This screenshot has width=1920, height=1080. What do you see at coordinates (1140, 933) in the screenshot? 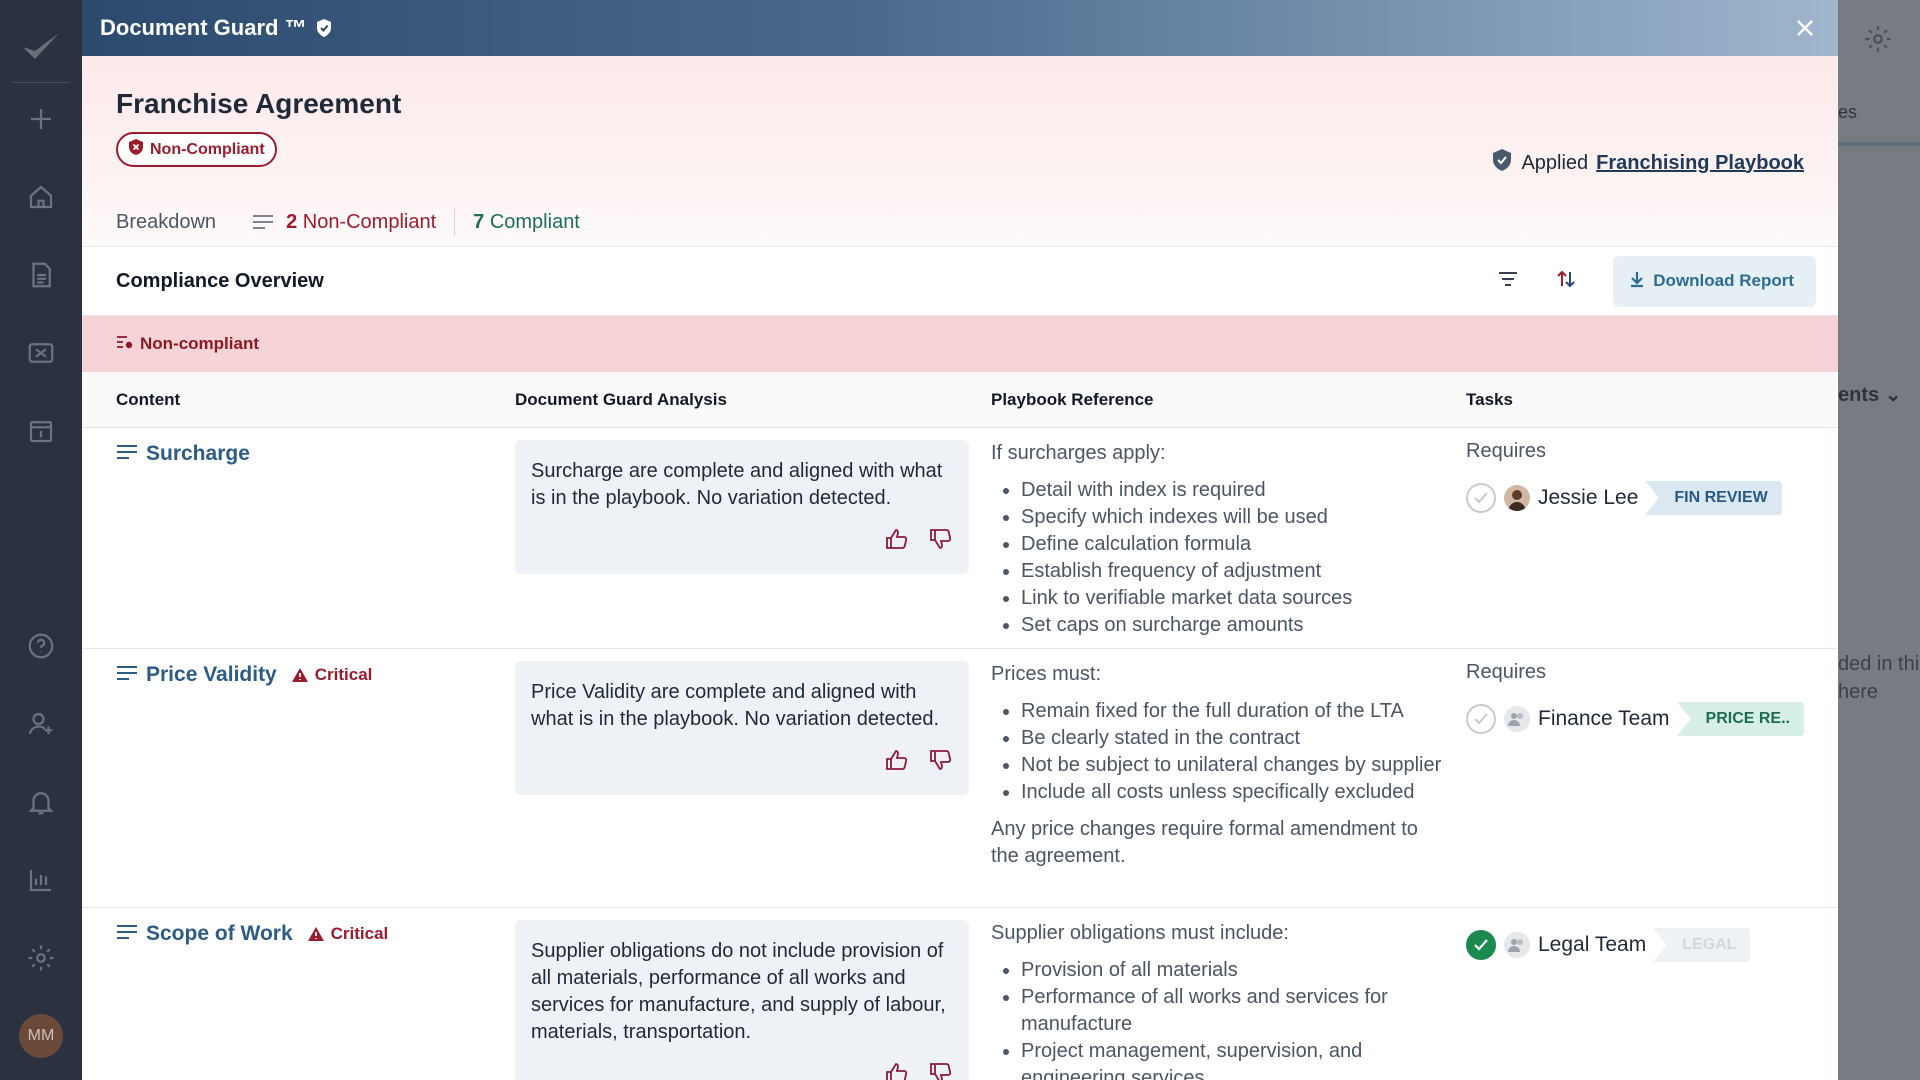
I see `playbook-intro: Supplier obligations must include:` at bounding box center [1140, 933].